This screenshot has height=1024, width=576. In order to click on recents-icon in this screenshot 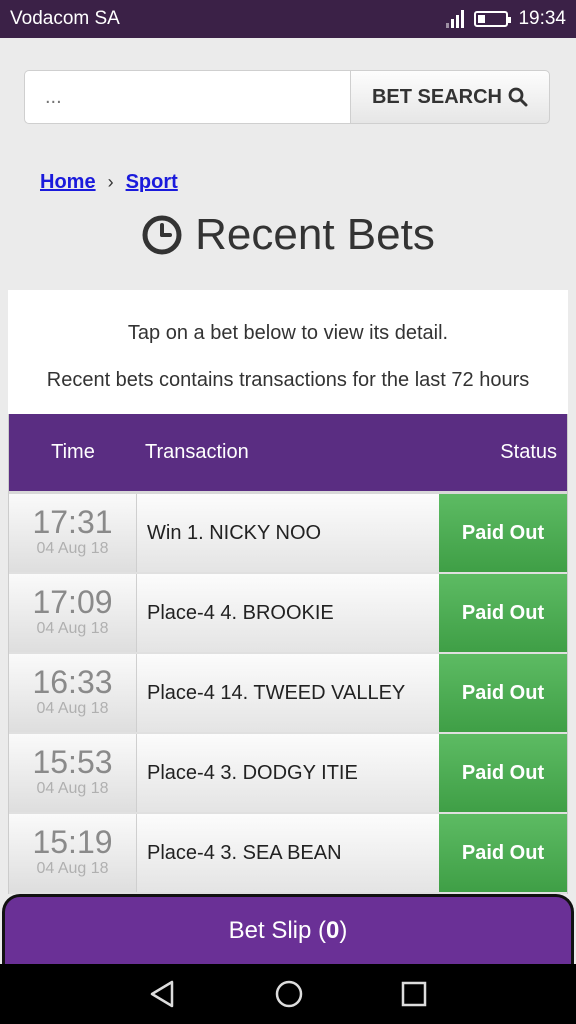, I will do `click(414, 994)`.